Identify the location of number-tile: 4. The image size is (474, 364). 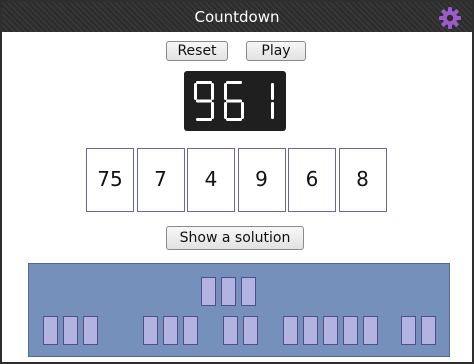
(211, 180).